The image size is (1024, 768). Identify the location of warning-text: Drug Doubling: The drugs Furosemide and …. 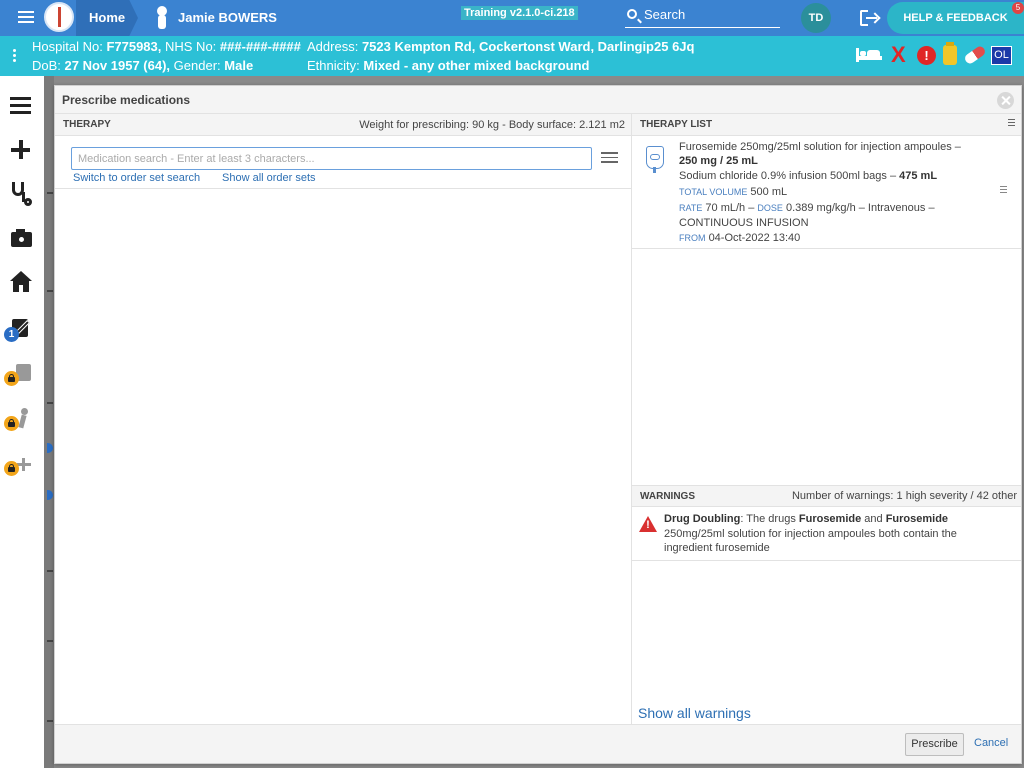
(839, 534).